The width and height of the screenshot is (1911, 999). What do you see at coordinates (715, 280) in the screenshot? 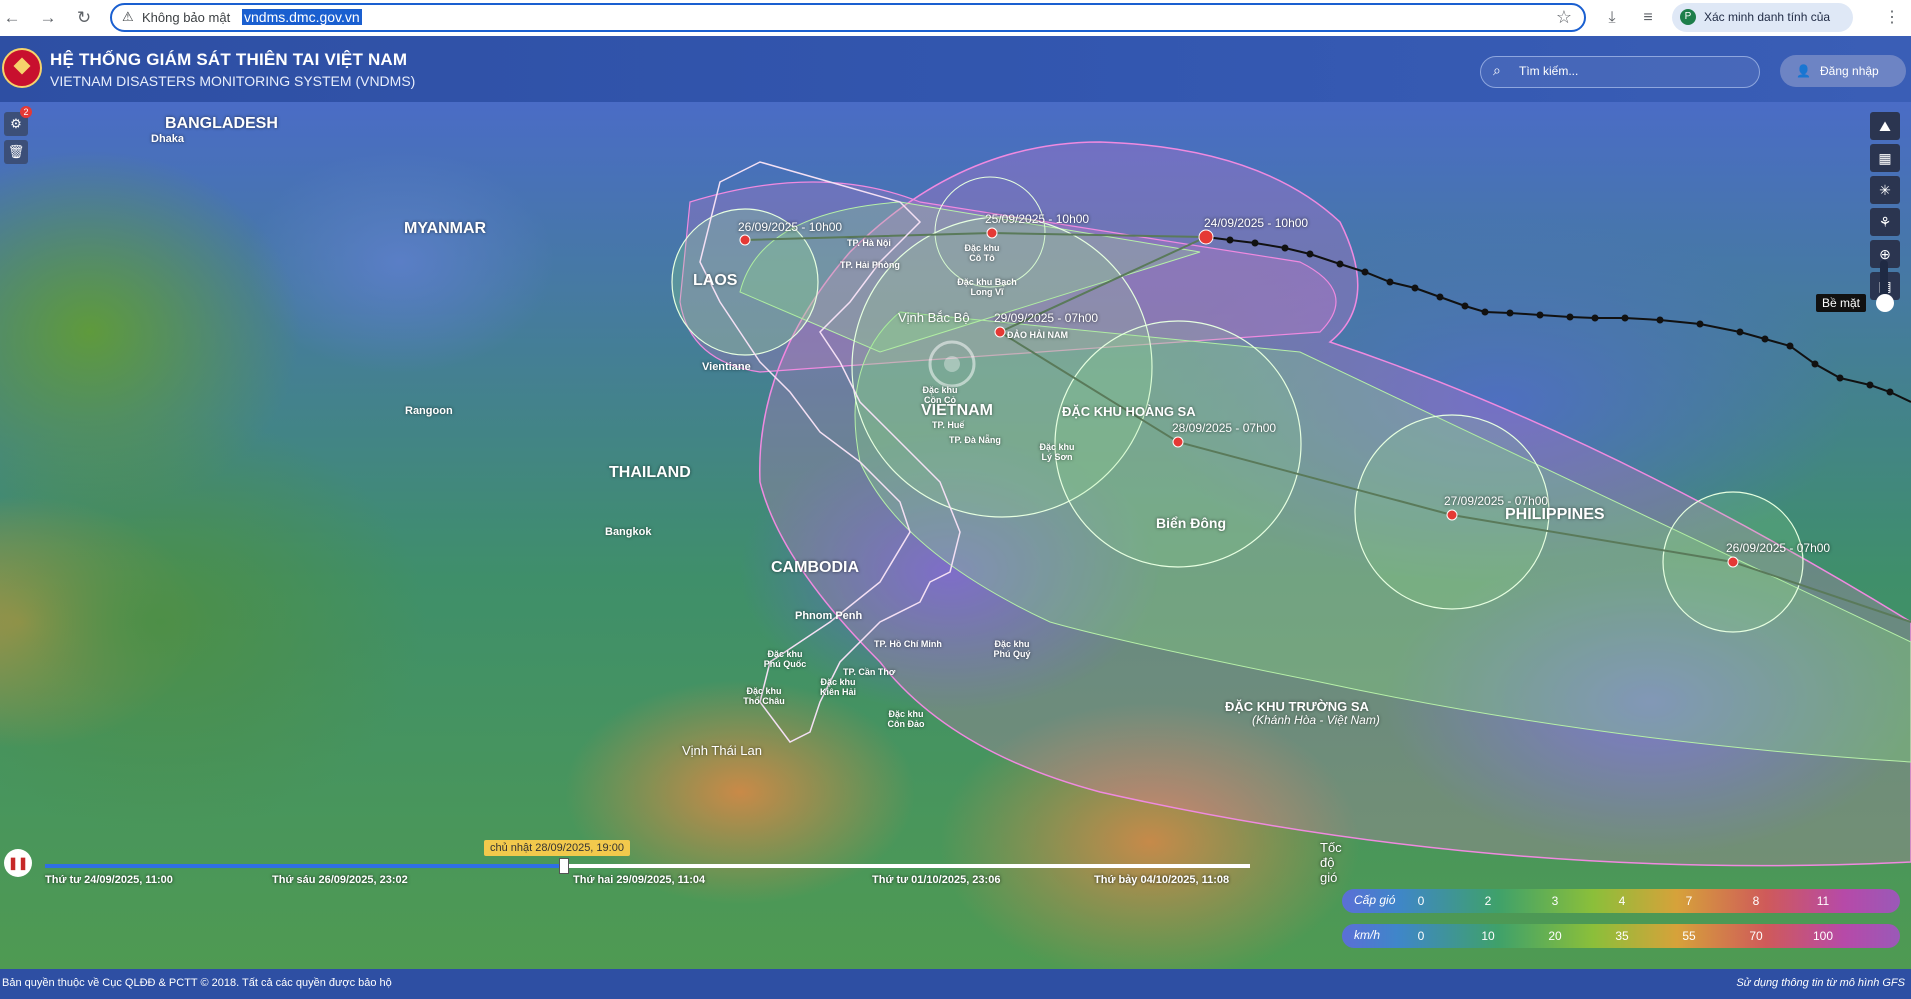
I see `country-label: LAOS` at bounding box center [715, 280].